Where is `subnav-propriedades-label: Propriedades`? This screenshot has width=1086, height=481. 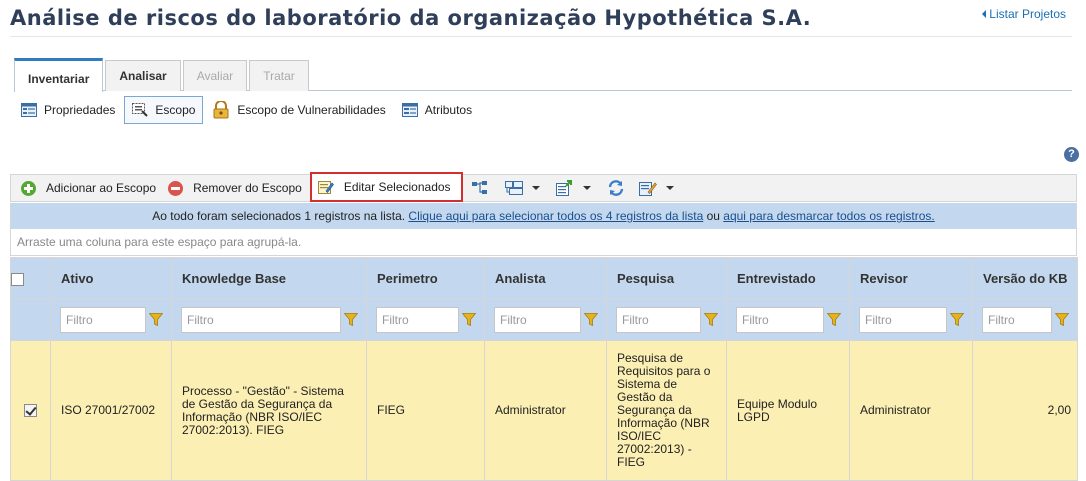
subnav-propriedades-label: Propriedades is located at coordinates (80, 110).